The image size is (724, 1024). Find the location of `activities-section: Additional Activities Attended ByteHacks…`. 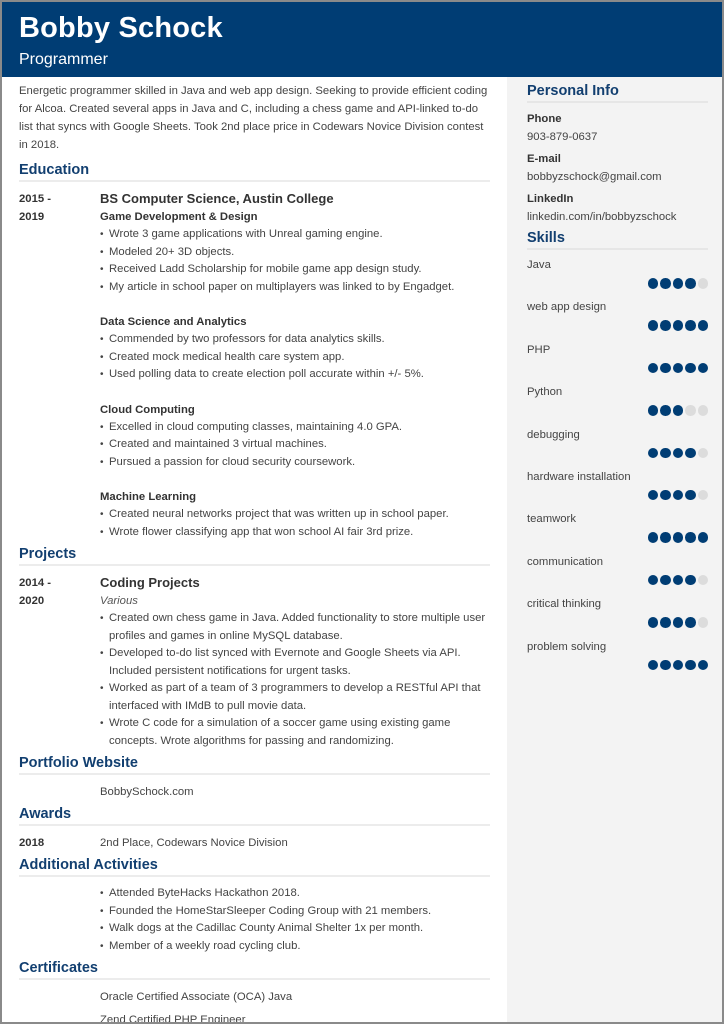

activities-section: Additional Activities Attended ByteHacks… is located at coordinates (254, 906).